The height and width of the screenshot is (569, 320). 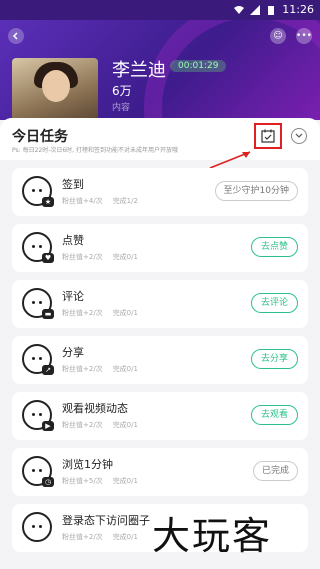 What do you see at coordinates (274, 415) in the screenshot?
I see `watch-button: 去观看` at bounding box center [274, 415].